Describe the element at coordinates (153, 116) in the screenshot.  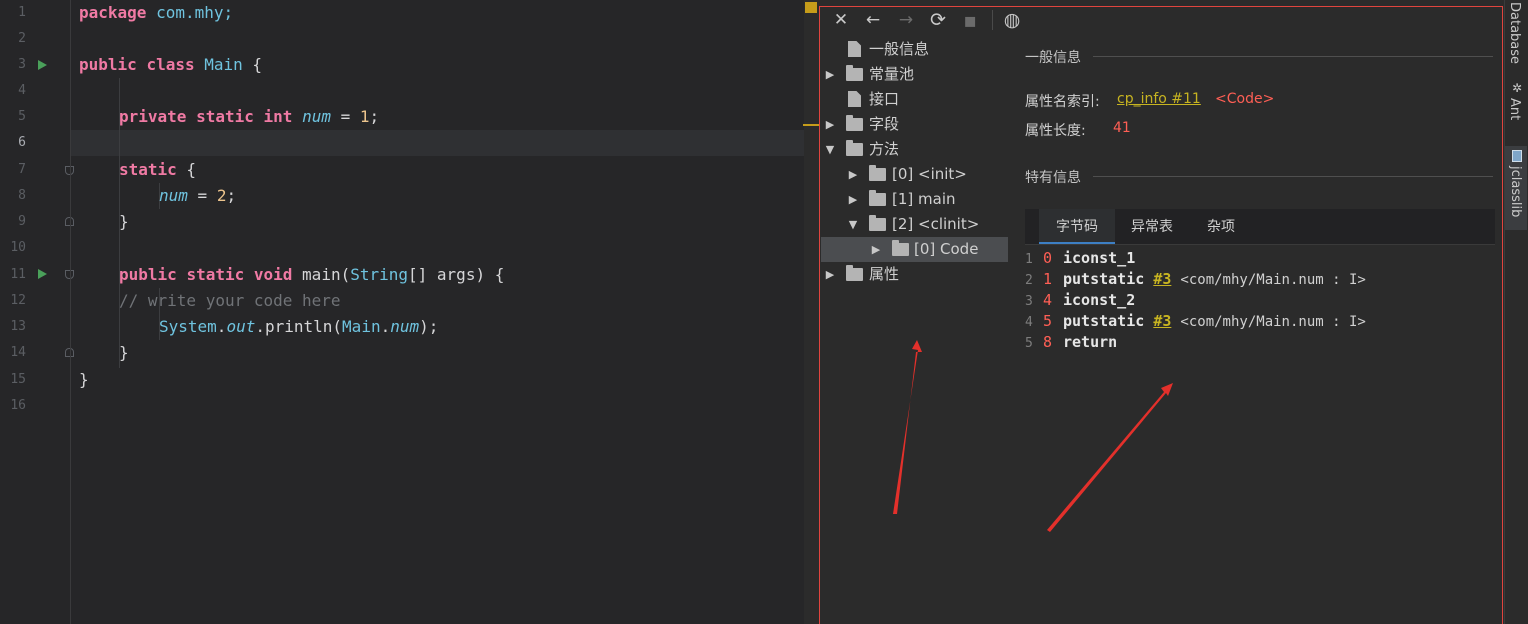
I see `keyword: private` at that location.